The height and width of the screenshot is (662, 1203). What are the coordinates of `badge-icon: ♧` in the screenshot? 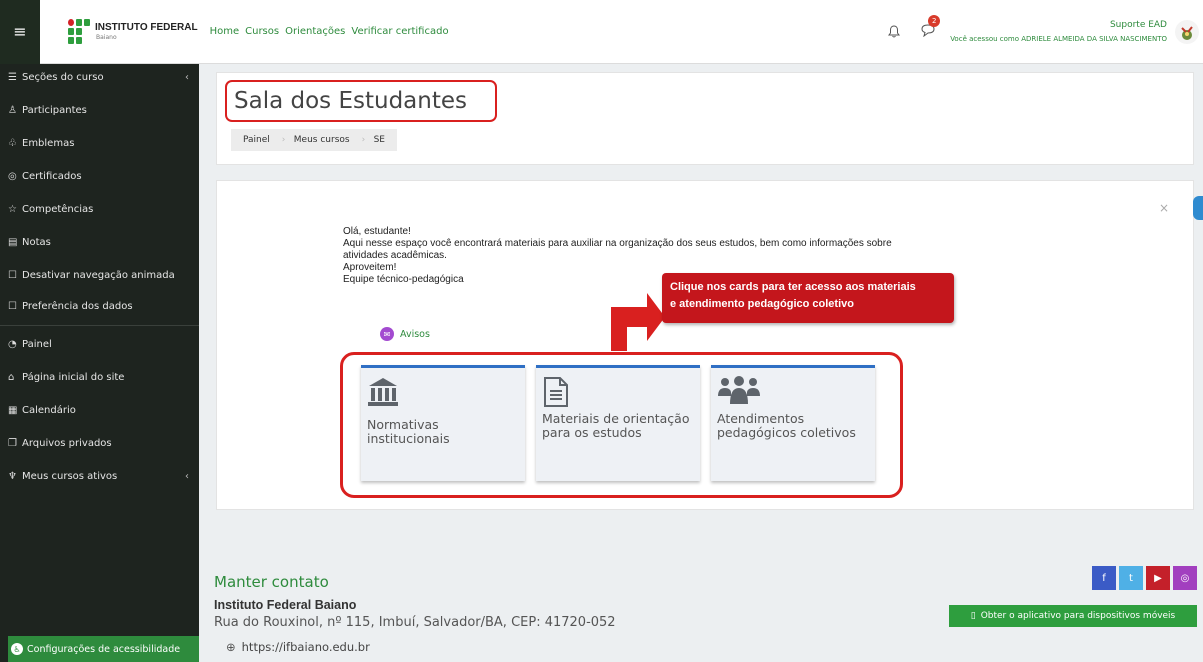 It's located at (12, 143).